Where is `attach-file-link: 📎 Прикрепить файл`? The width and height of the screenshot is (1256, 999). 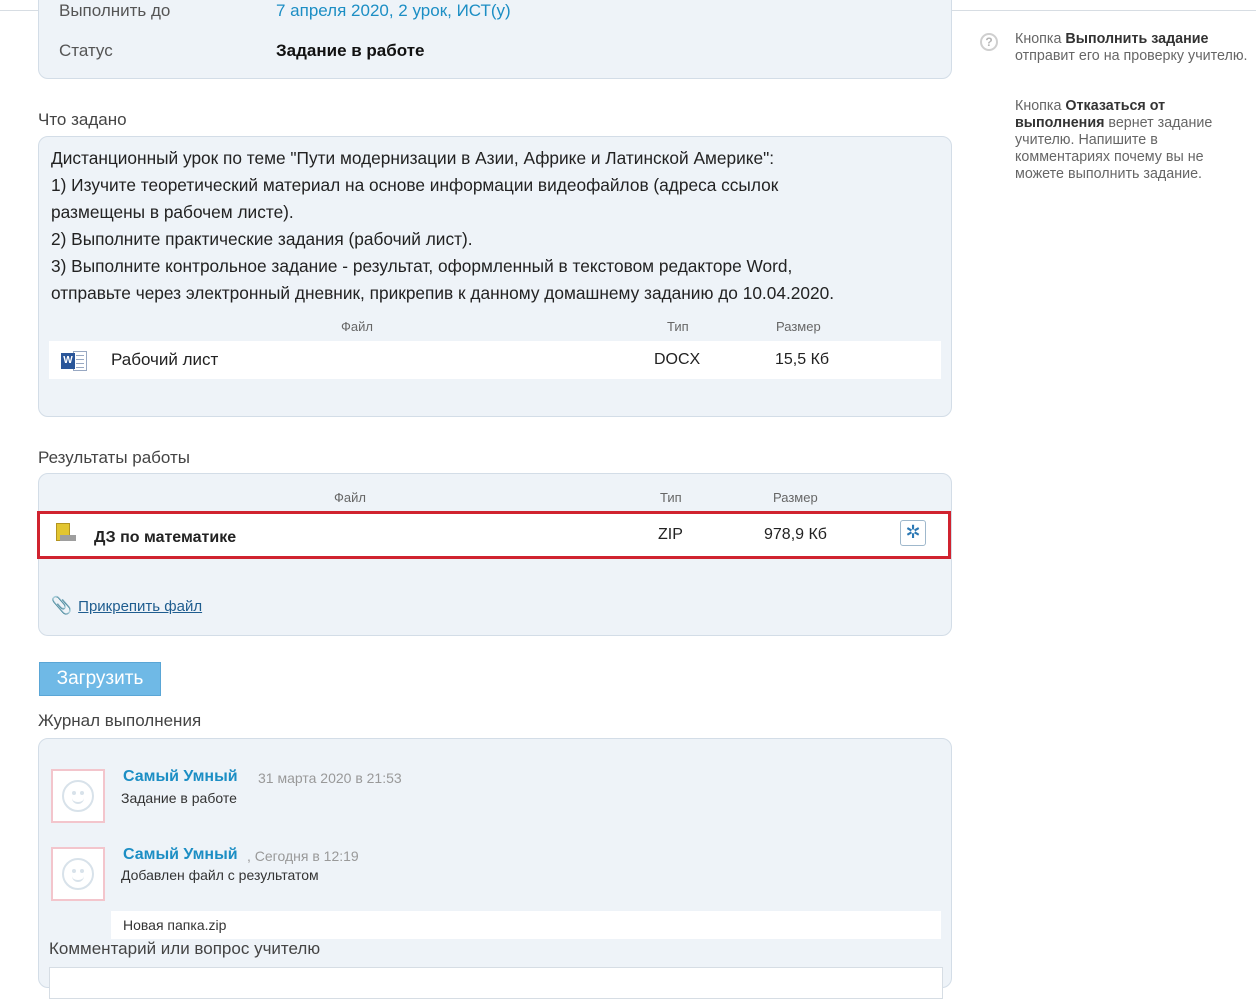
attach-file-link: 📎 Прикрепить файл is located at coordinates (126, 606).